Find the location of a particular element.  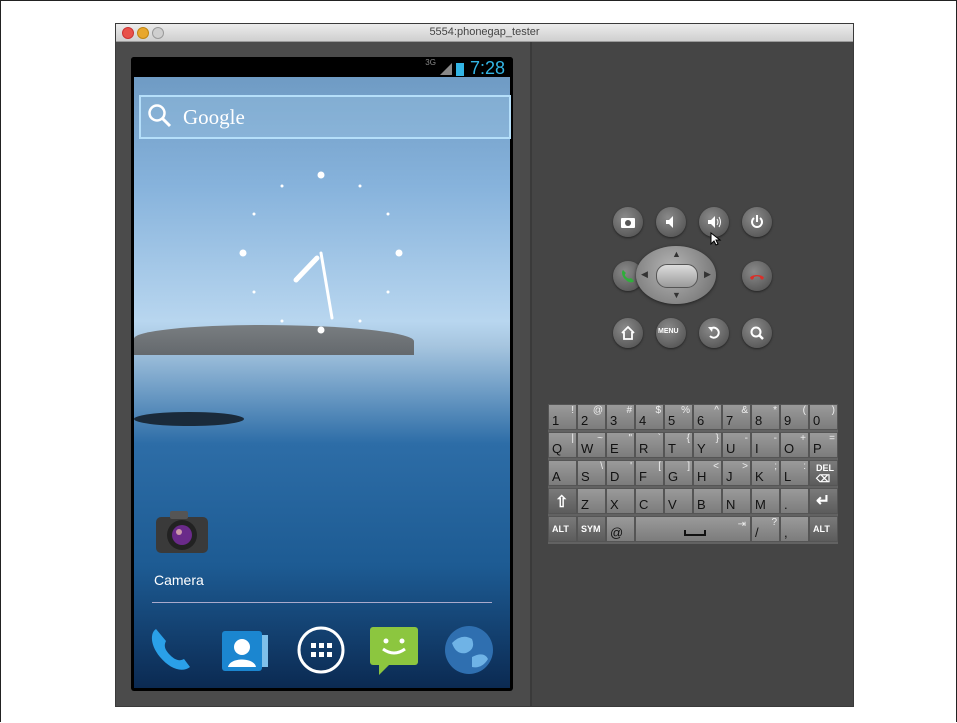

dpad-up-icon: ▲ is located at coordinates (676, 254).